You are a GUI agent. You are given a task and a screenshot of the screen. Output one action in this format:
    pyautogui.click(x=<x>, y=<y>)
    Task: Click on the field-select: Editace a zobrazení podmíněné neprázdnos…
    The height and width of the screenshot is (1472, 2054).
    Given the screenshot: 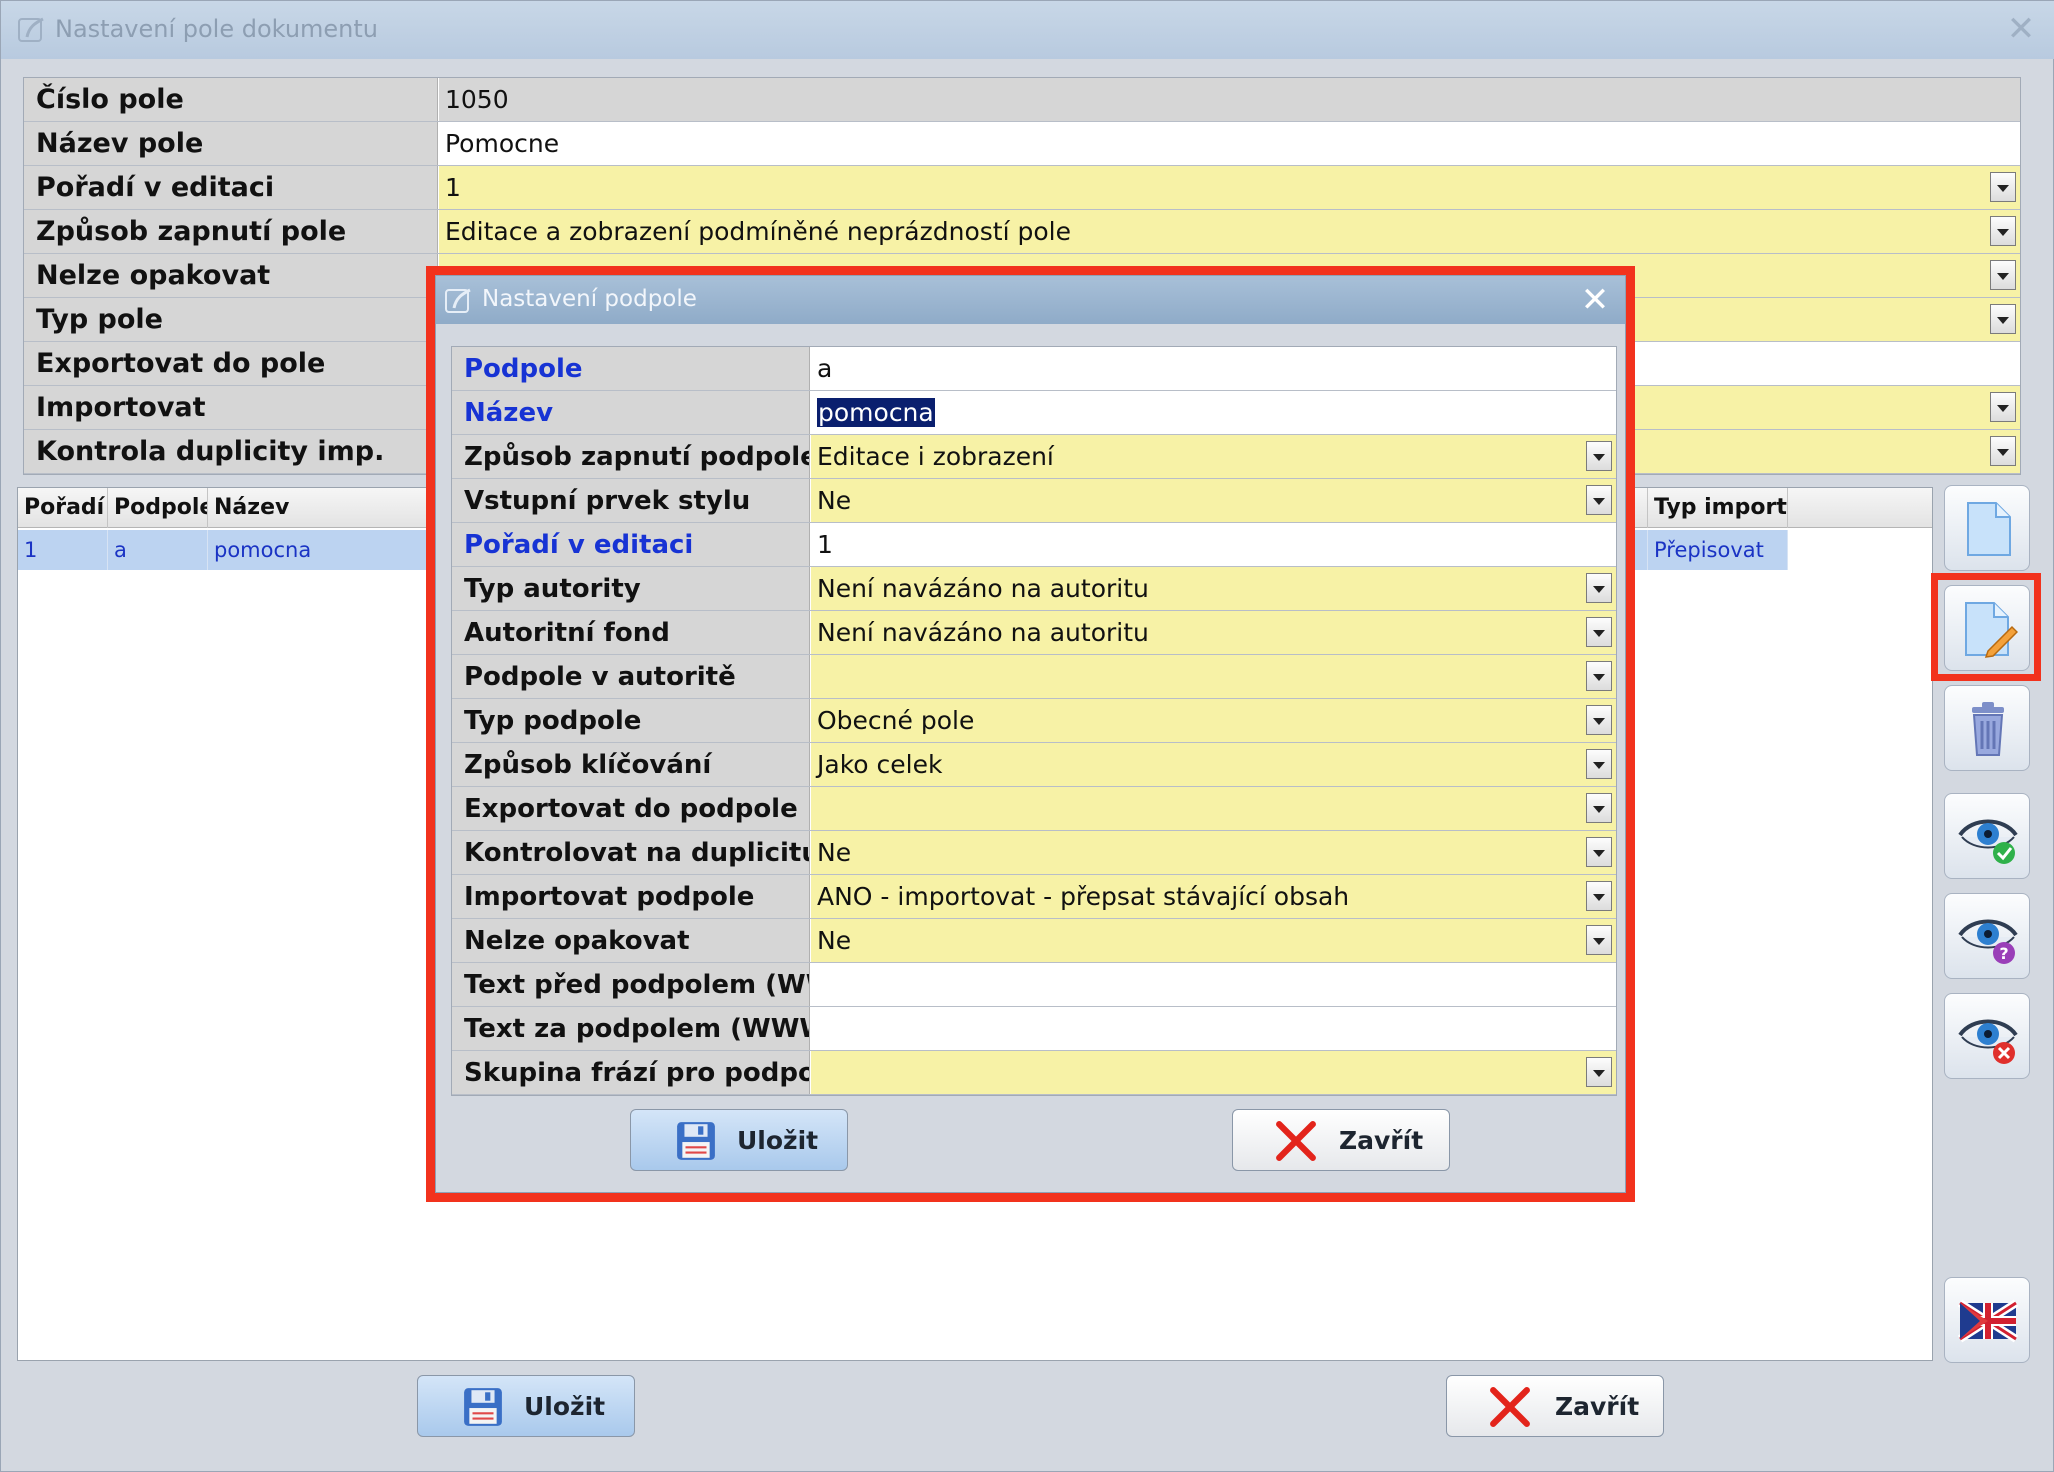 What is the action you would take?
    pyautogui.click(x=1229, y=231)
    